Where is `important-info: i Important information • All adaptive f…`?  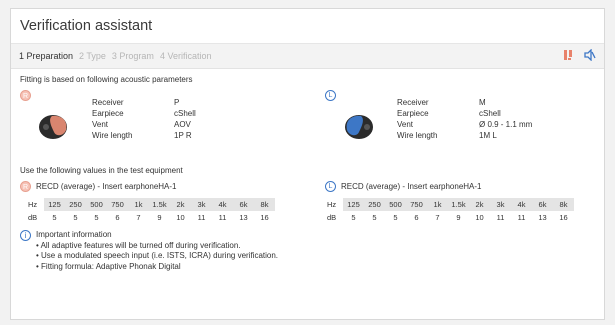 important-info: i Important information • All adaptive f… is located at coordinates (307, 251).